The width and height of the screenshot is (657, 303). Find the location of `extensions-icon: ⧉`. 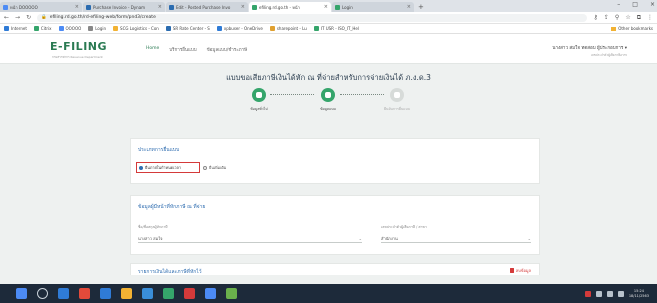

extensions-icon: ⧉ is located at coordinates (639, 18).